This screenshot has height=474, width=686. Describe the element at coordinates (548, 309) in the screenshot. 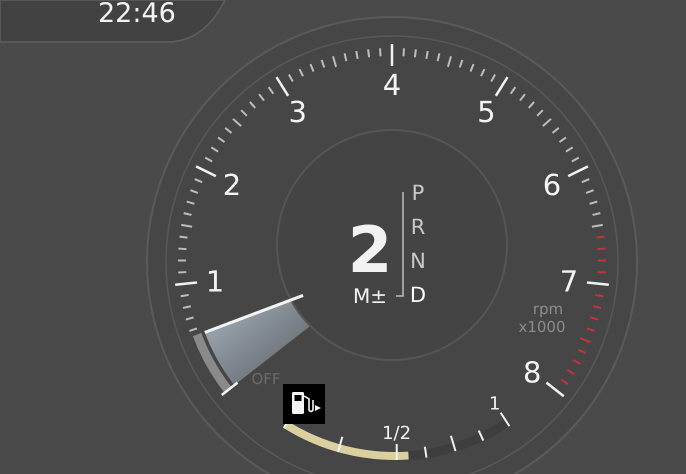

I see `rpm-unit: rpm` at that location.